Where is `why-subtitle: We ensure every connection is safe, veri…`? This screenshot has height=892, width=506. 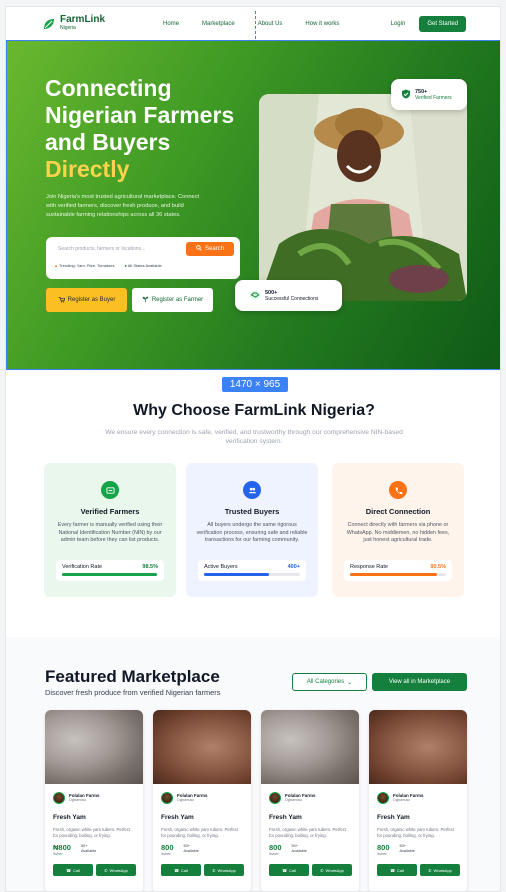 why-subtitle: We ensure every connection is safe, veri… is located at coordinates (254, 437).